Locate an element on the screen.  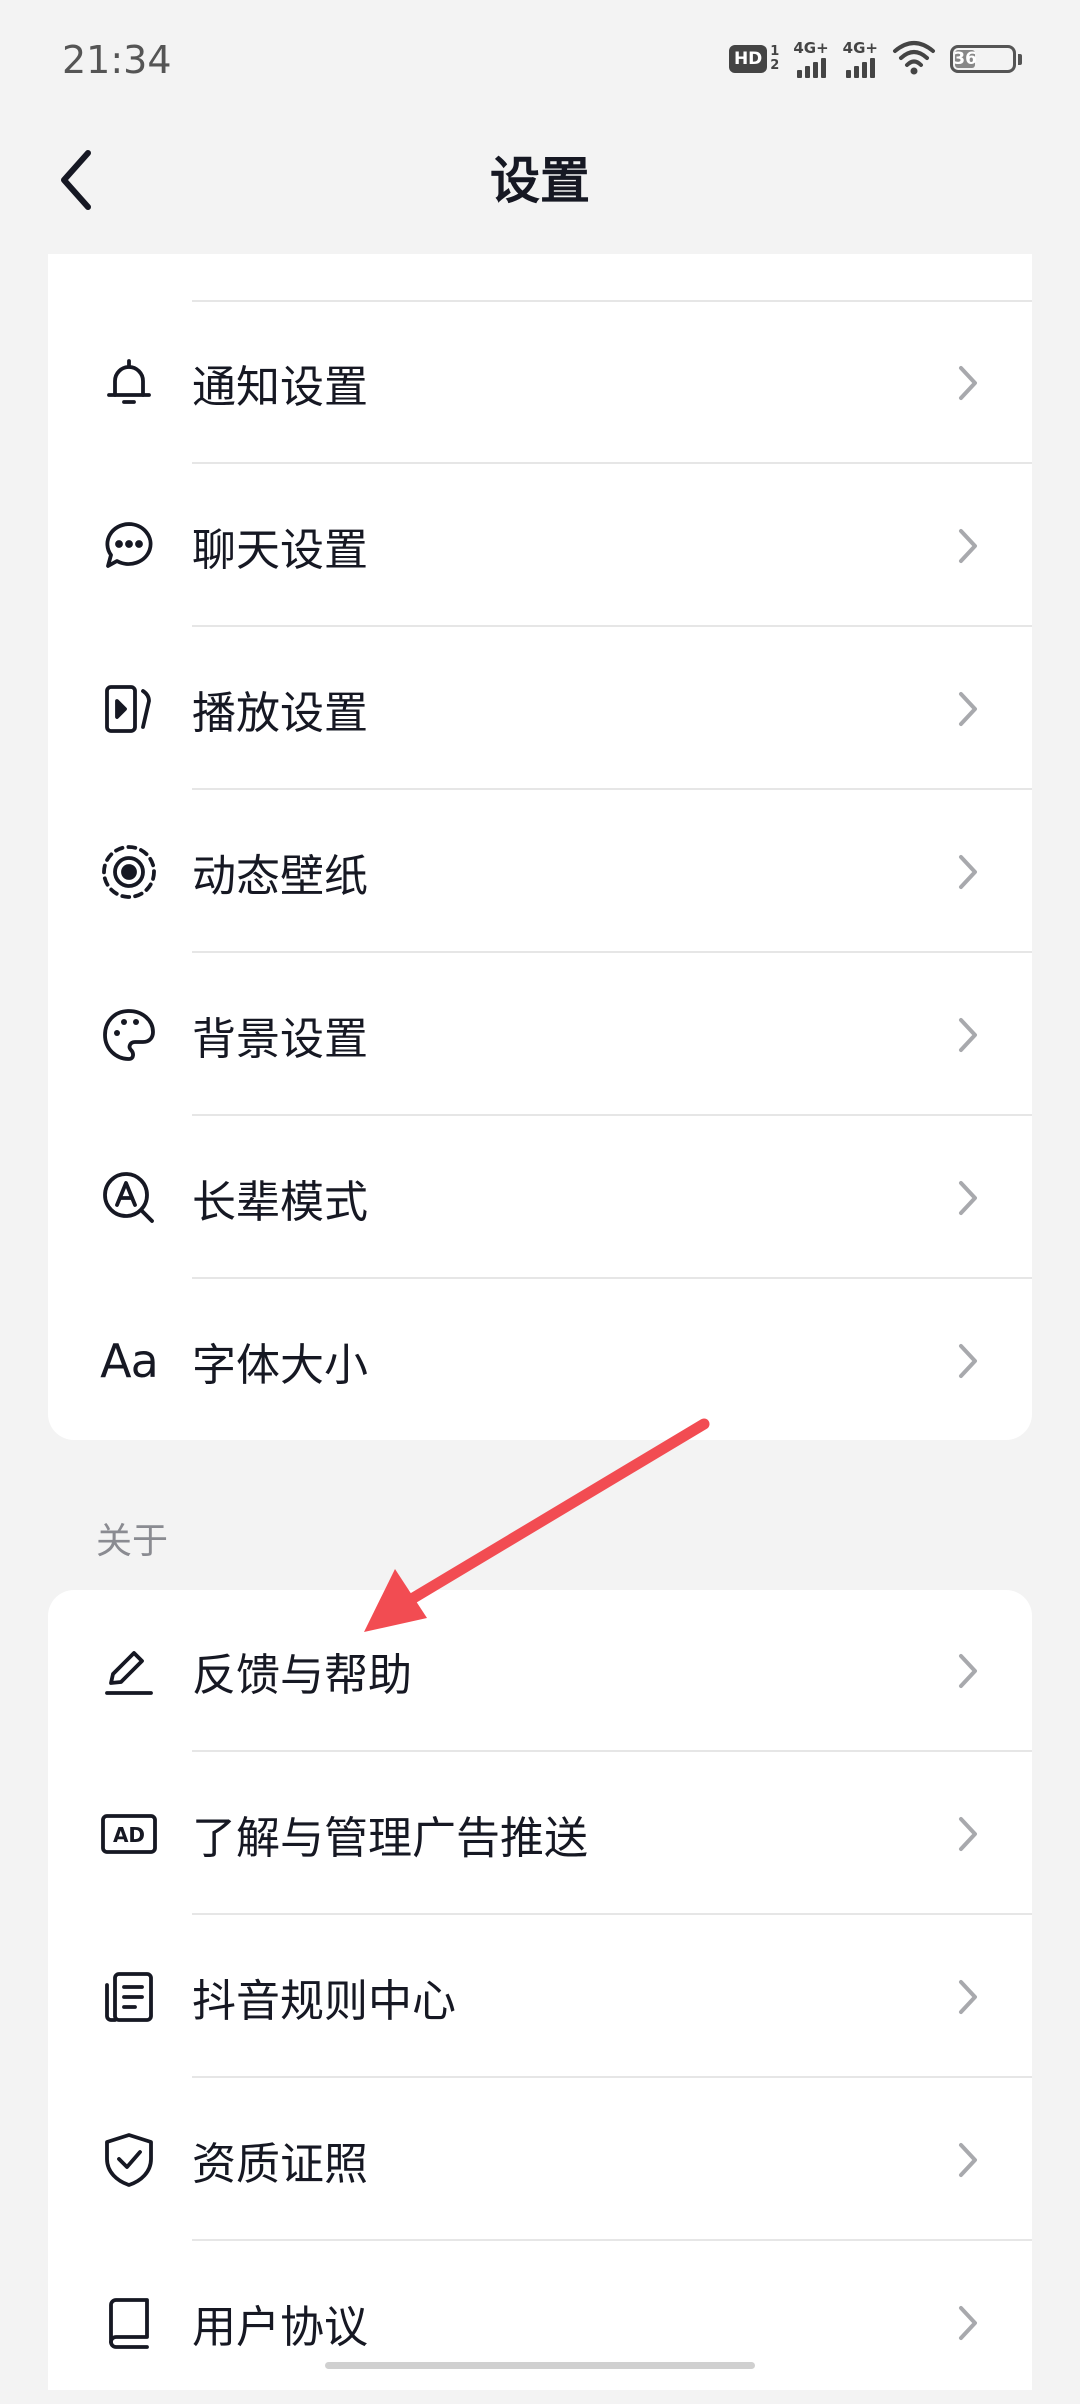
font-size-icon-text: Aa is located at coordinates (129, 1361).